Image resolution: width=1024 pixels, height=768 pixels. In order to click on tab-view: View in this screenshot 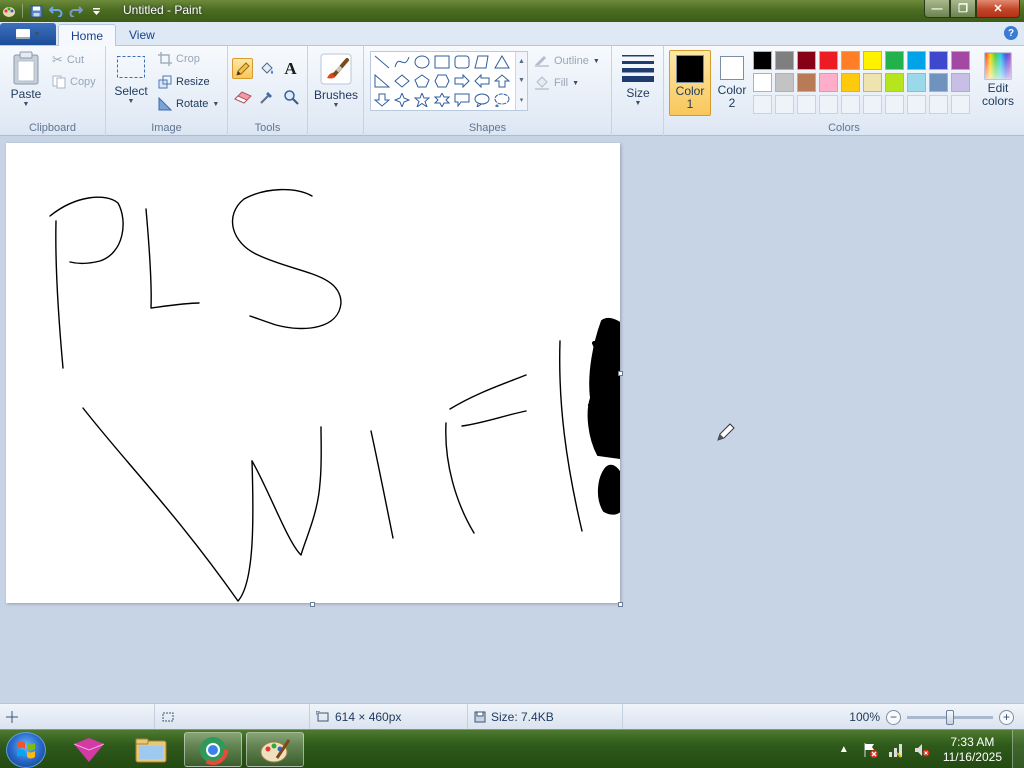, I will do `click(142, 35)`.